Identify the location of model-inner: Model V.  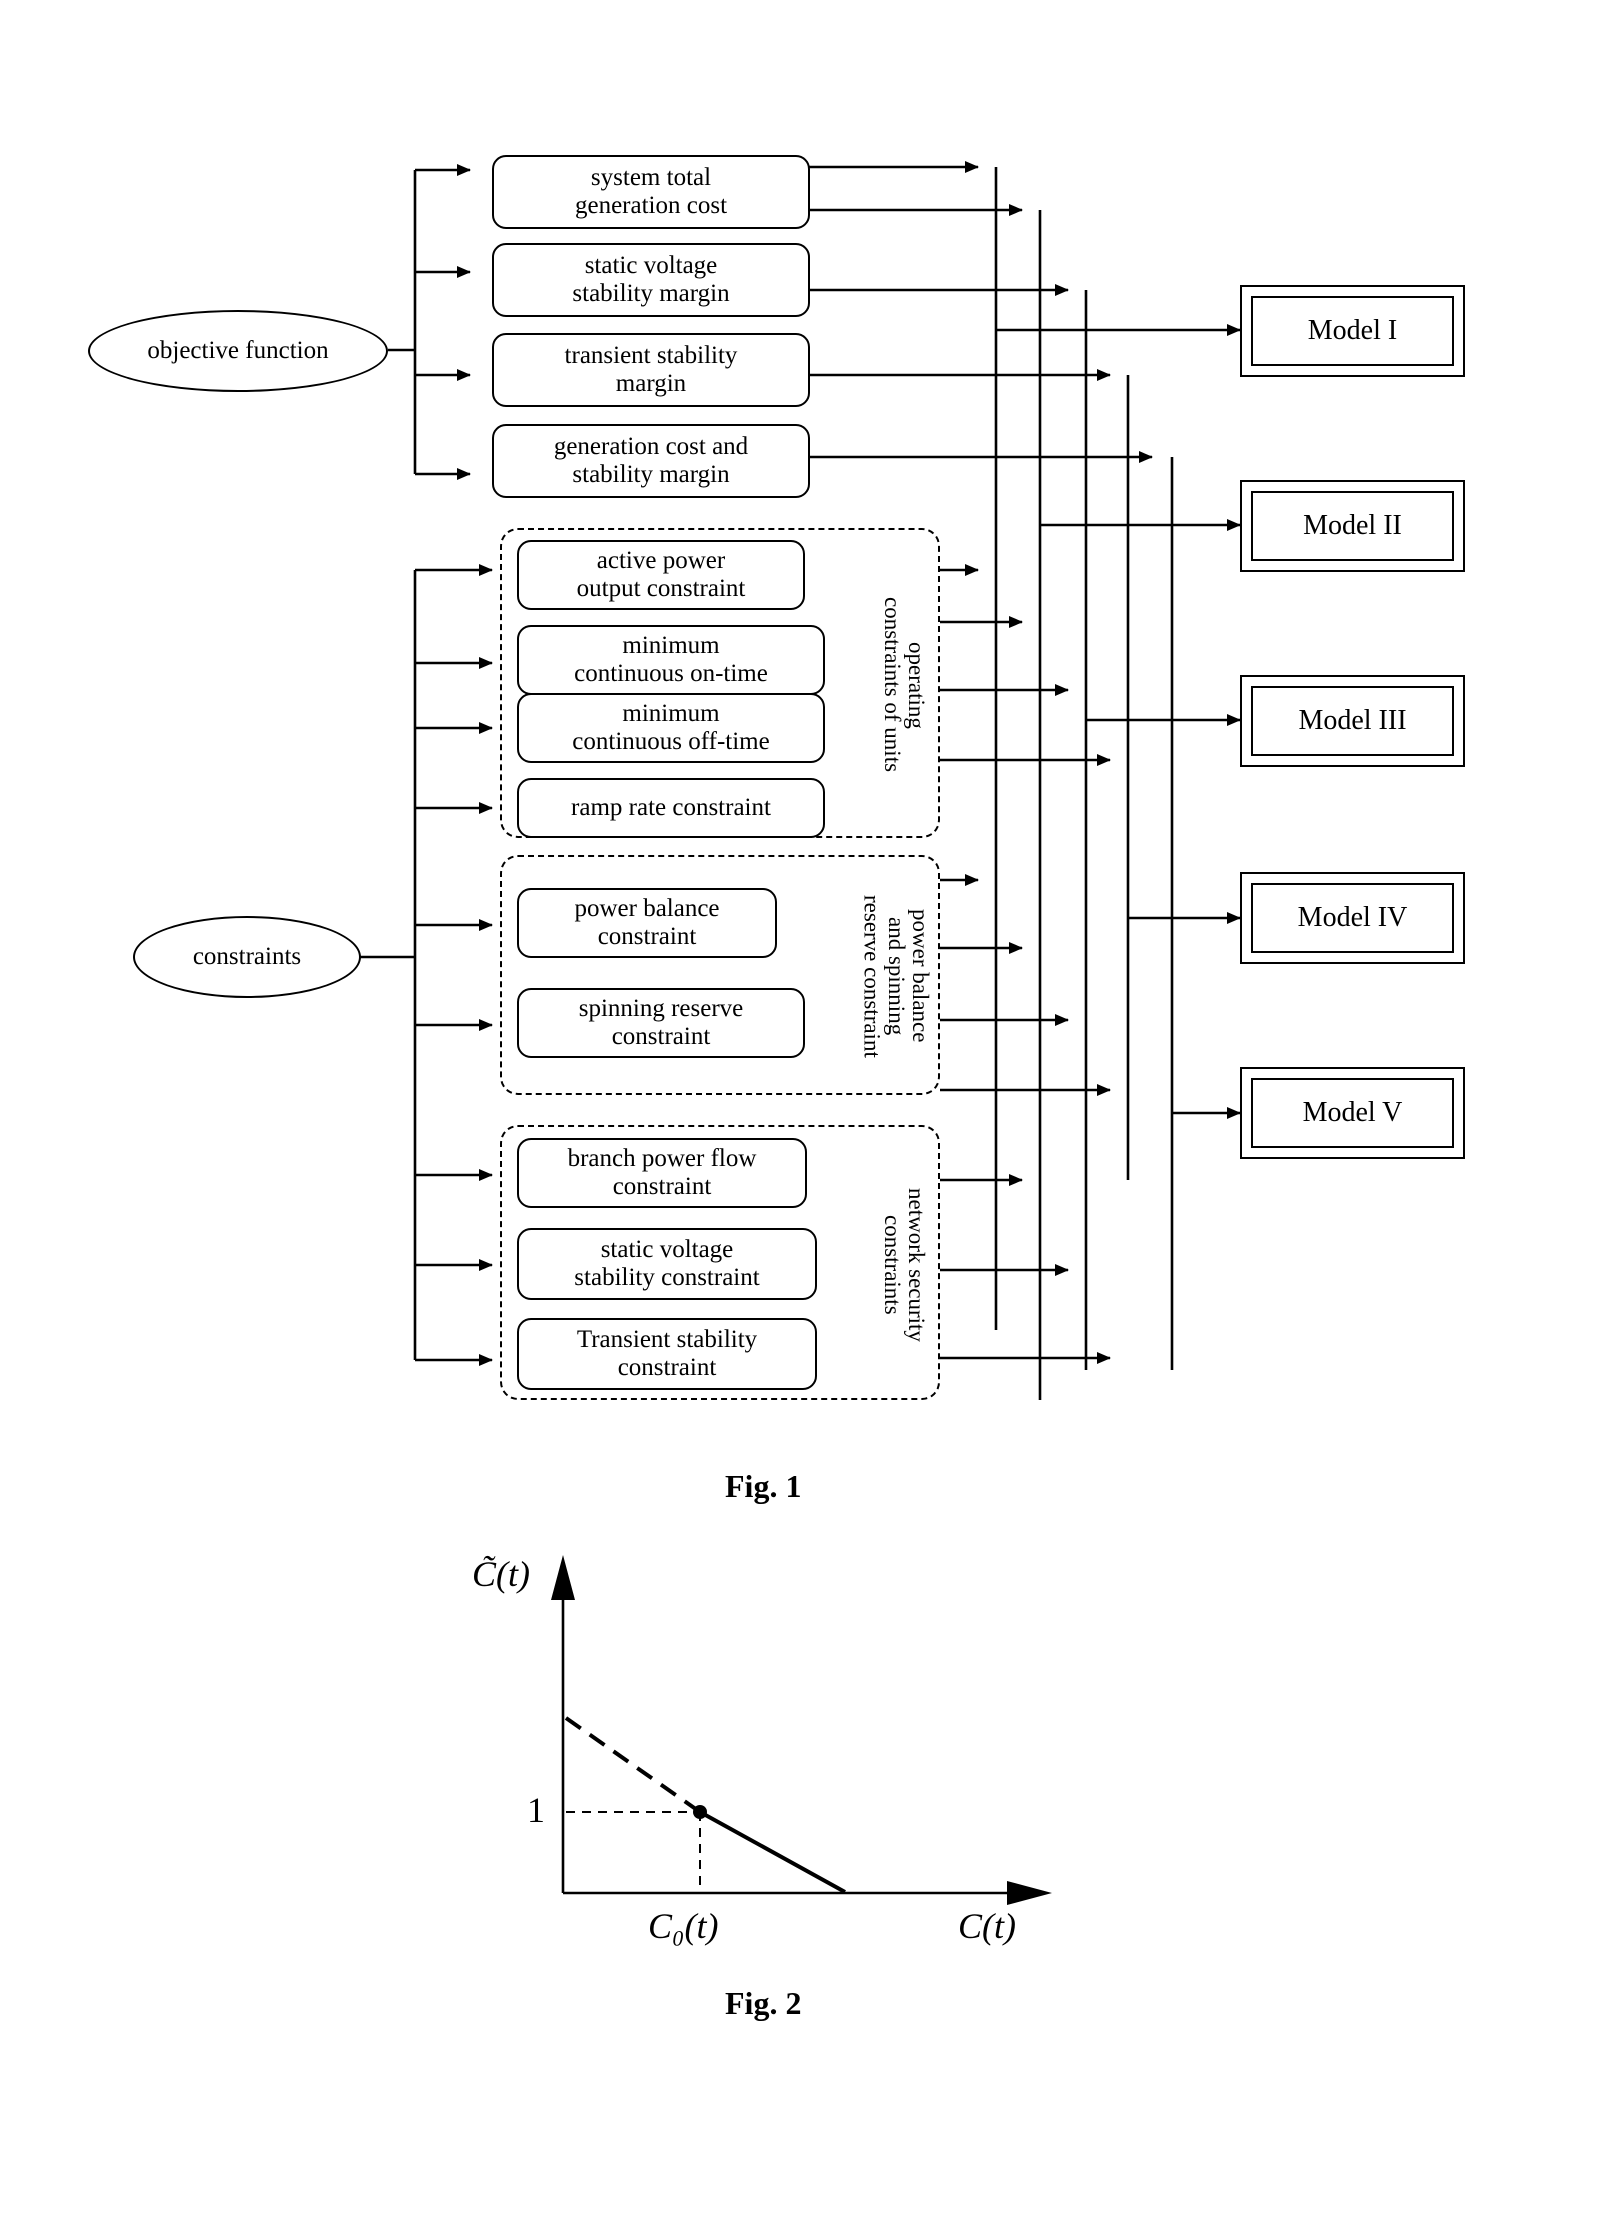
(1352, 1113).